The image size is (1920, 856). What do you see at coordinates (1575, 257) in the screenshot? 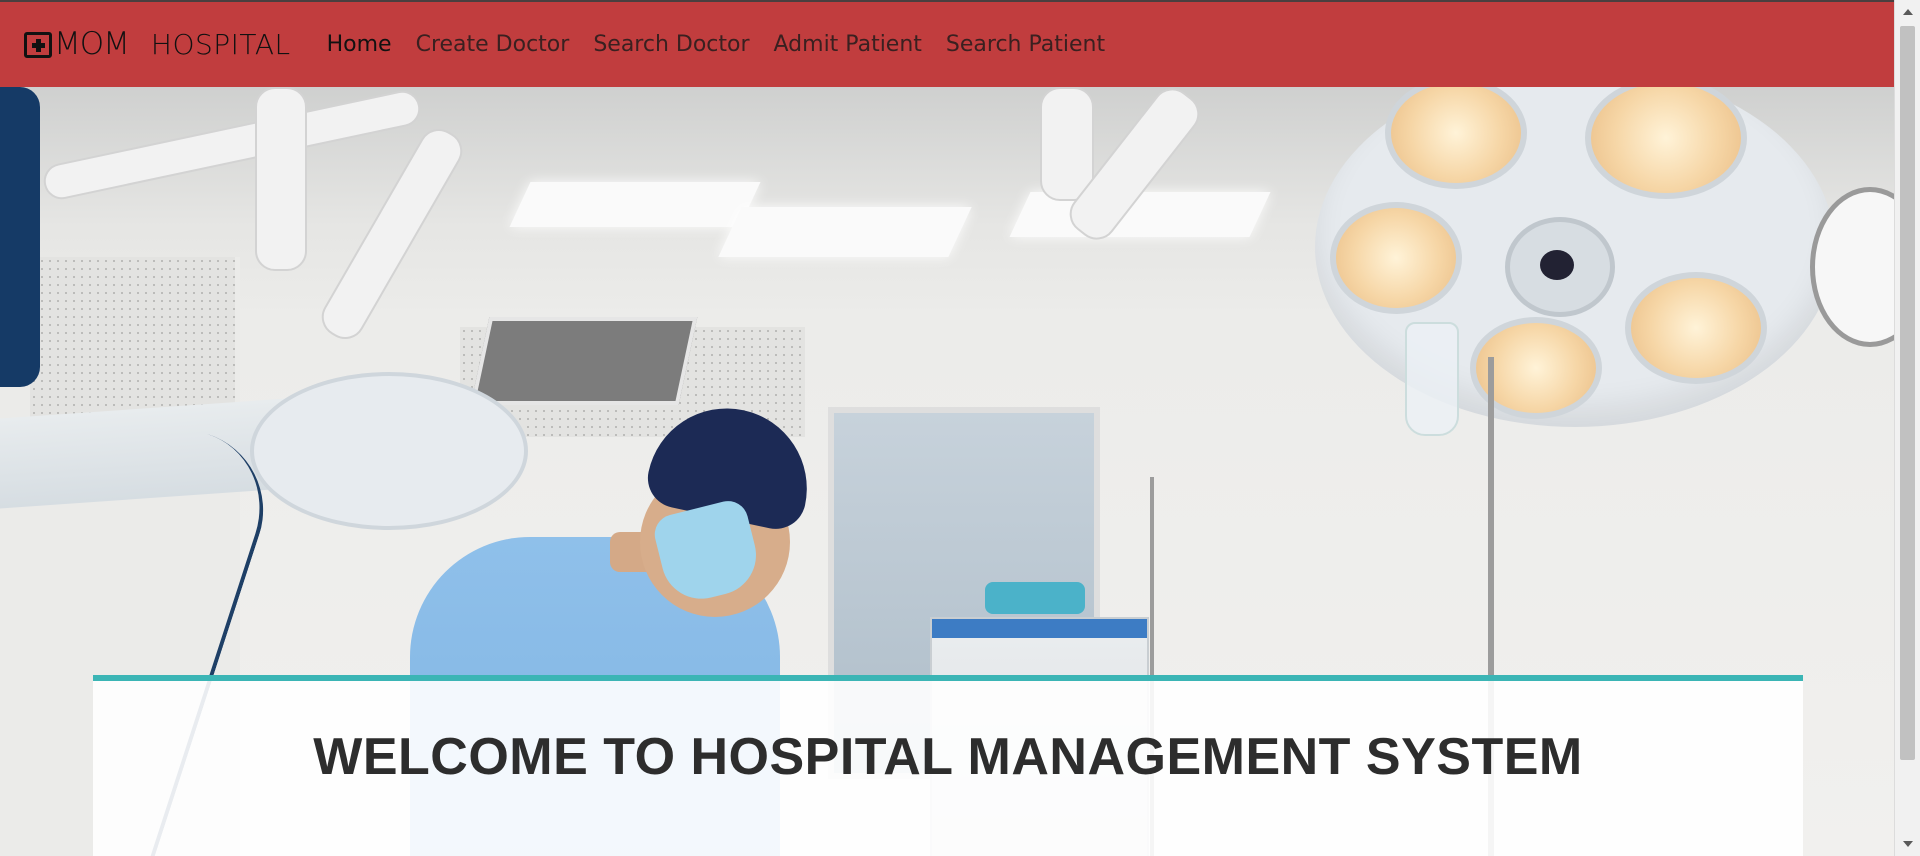
I see `surgical-lamp-large` at bounding box center [1575, 257].